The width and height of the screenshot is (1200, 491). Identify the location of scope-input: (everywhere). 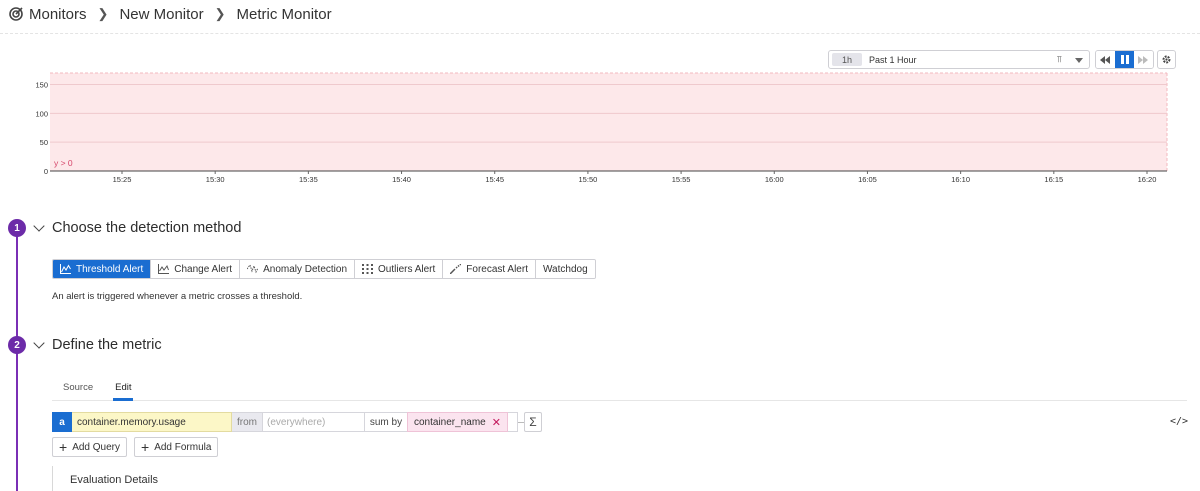
(313, 422).